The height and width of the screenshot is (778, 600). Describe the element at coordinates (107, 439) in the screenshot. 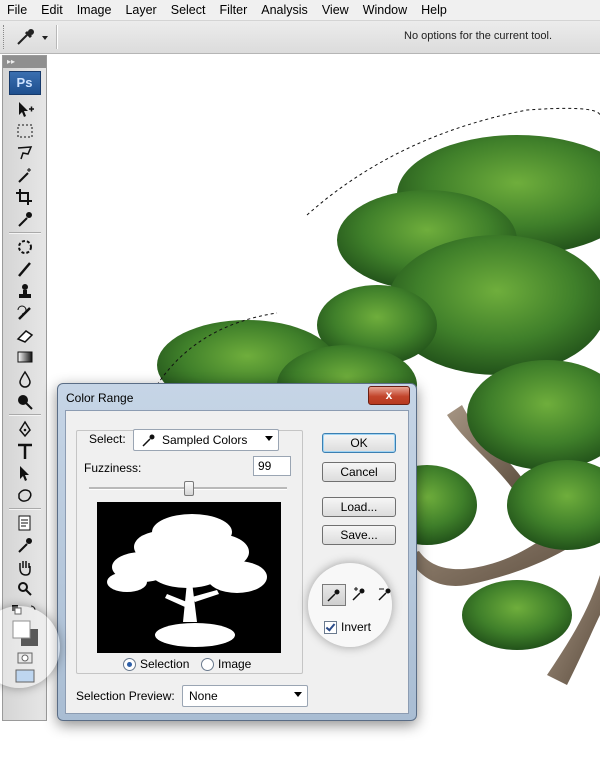

I see `select-label: Select:` at that location.